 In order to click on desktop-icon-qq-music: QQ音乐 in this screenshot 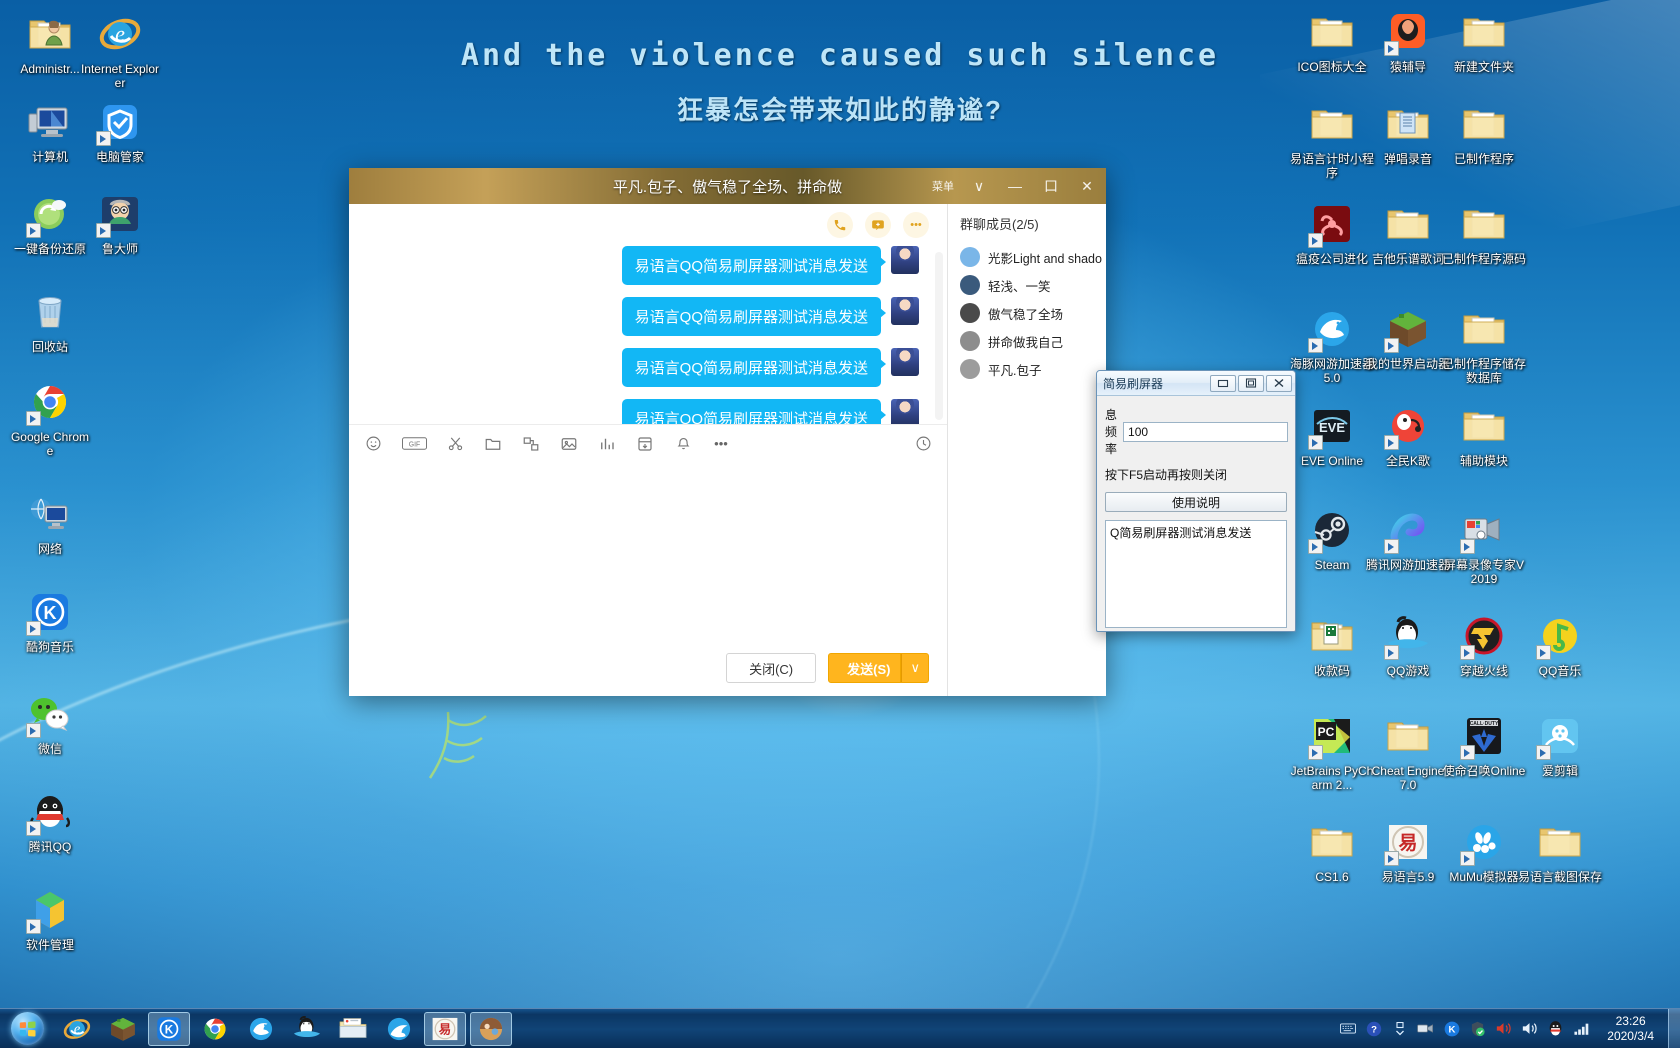, I will do `click(1560, 645)`.